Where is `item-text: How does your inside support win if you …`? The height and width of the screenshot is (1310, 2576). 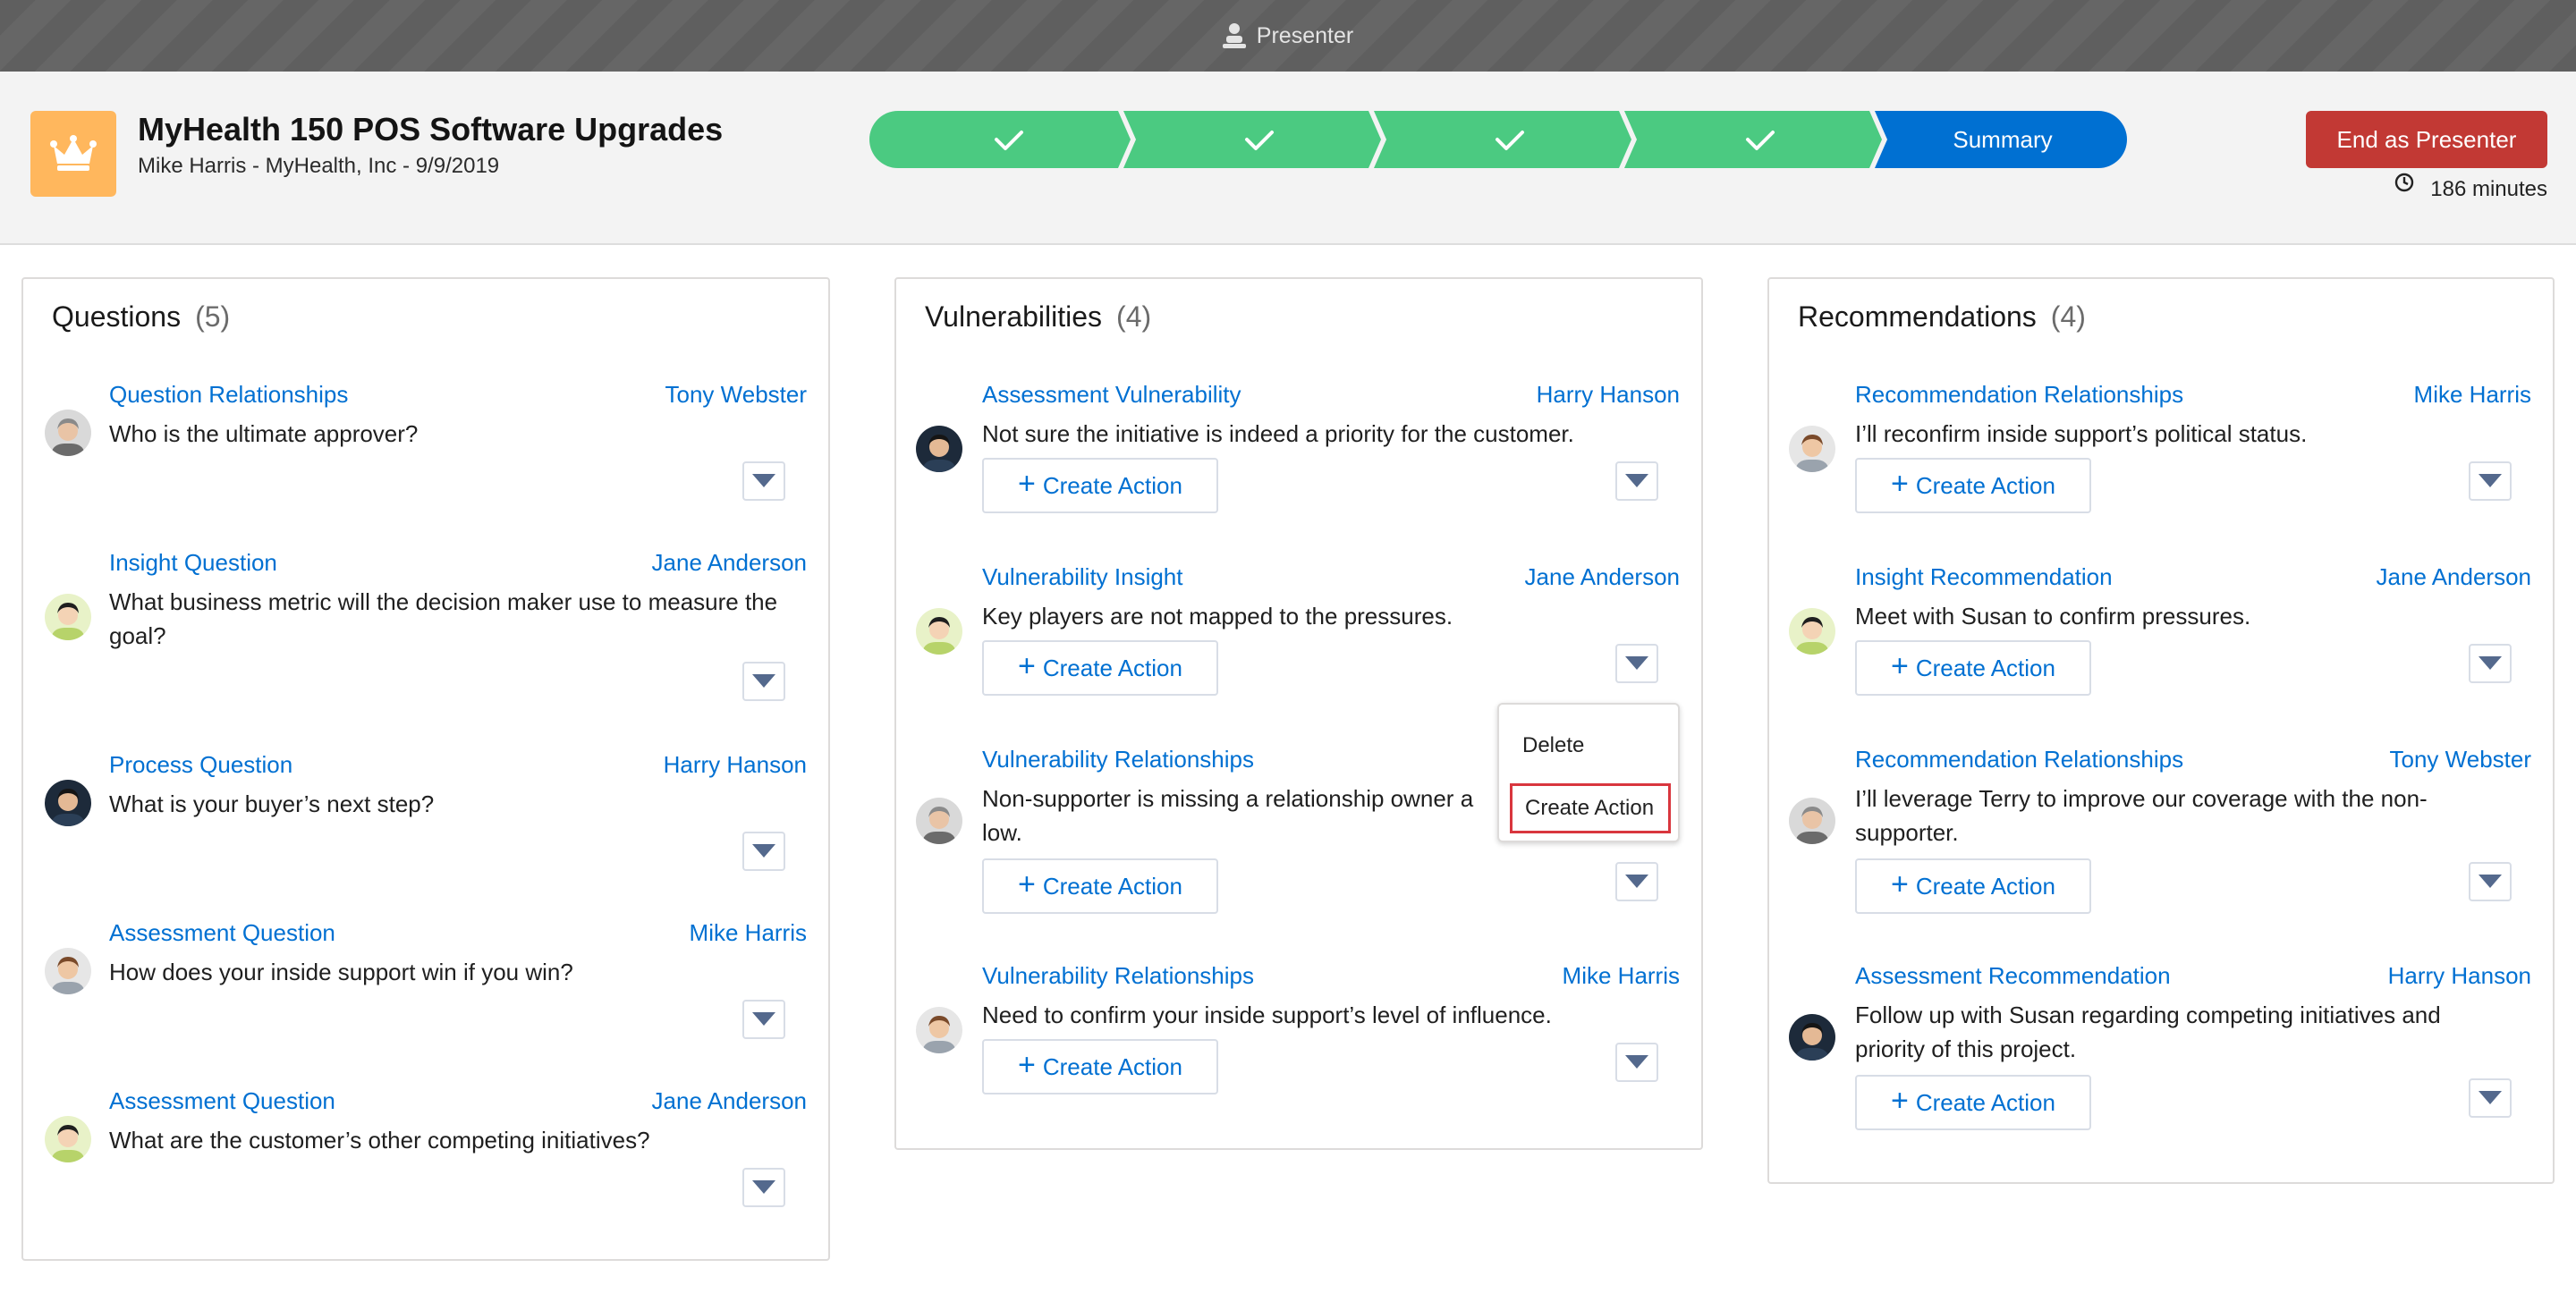
item-text: How does your inside support win if you … is located at coordinates (341, 972).